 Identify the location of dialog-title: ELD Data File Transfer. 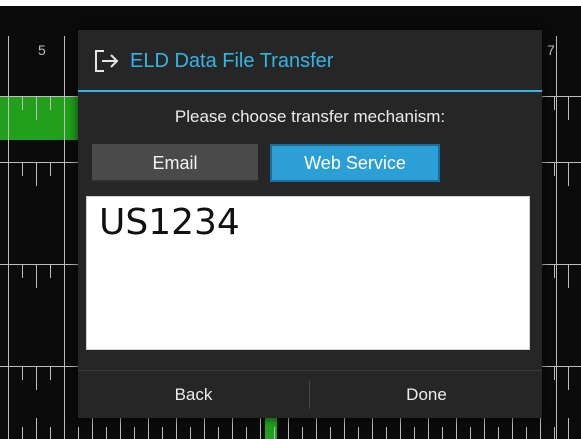
(232, 61).